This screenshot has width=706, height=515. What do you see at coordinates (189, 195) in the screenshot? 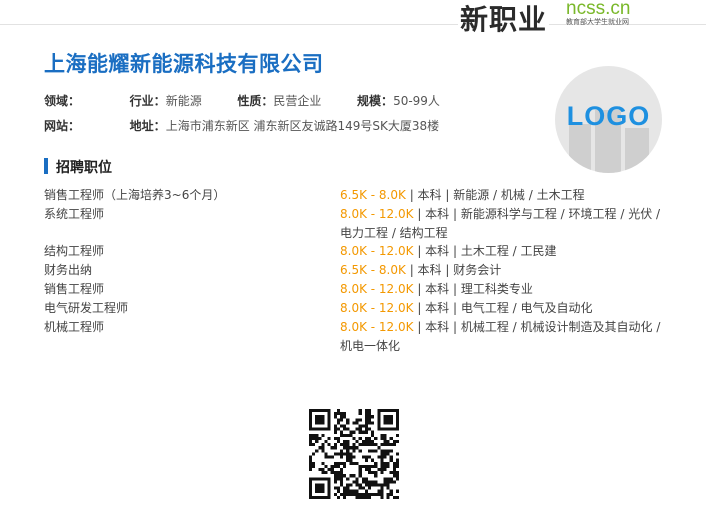
I see `job-title: 销售工程师（上海培养3~6个月）` at bounding box center [189, 195].